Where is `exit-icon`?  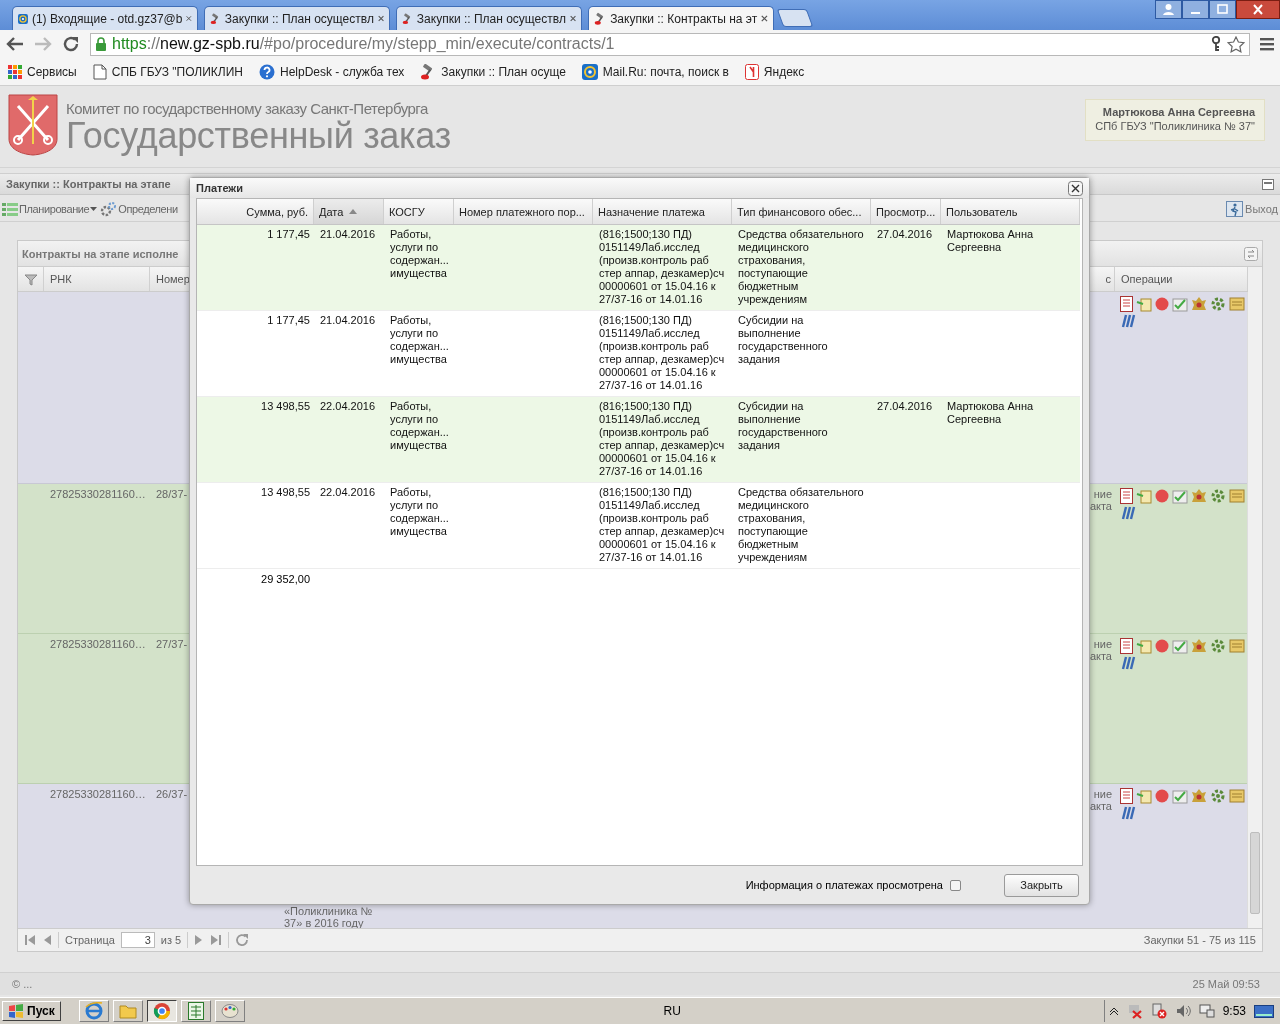
exit-icon is located at coordinates (1235, 209).